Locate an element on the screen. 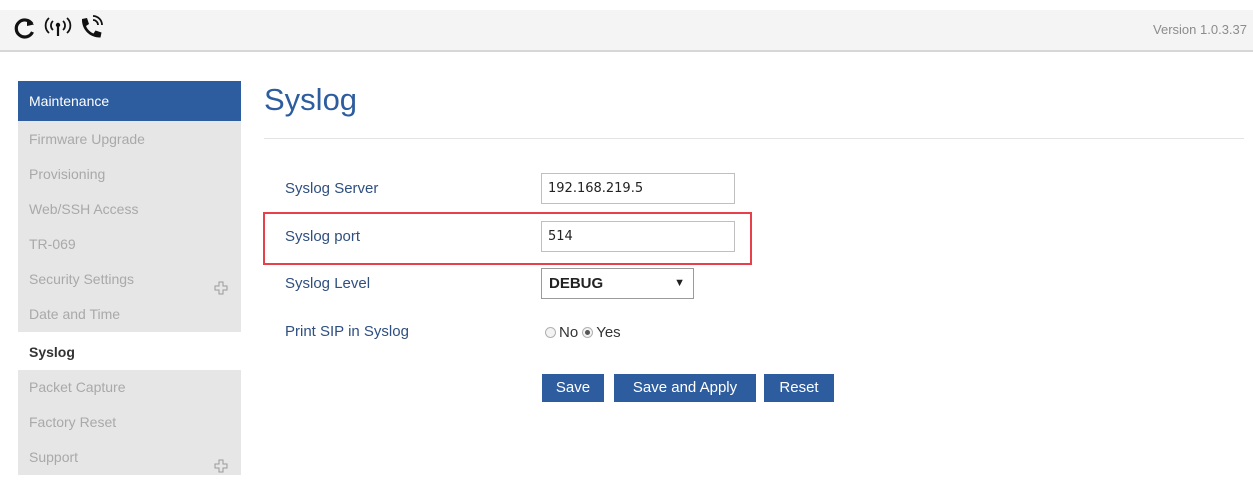  status-icons is located at coordinates (59, 28).